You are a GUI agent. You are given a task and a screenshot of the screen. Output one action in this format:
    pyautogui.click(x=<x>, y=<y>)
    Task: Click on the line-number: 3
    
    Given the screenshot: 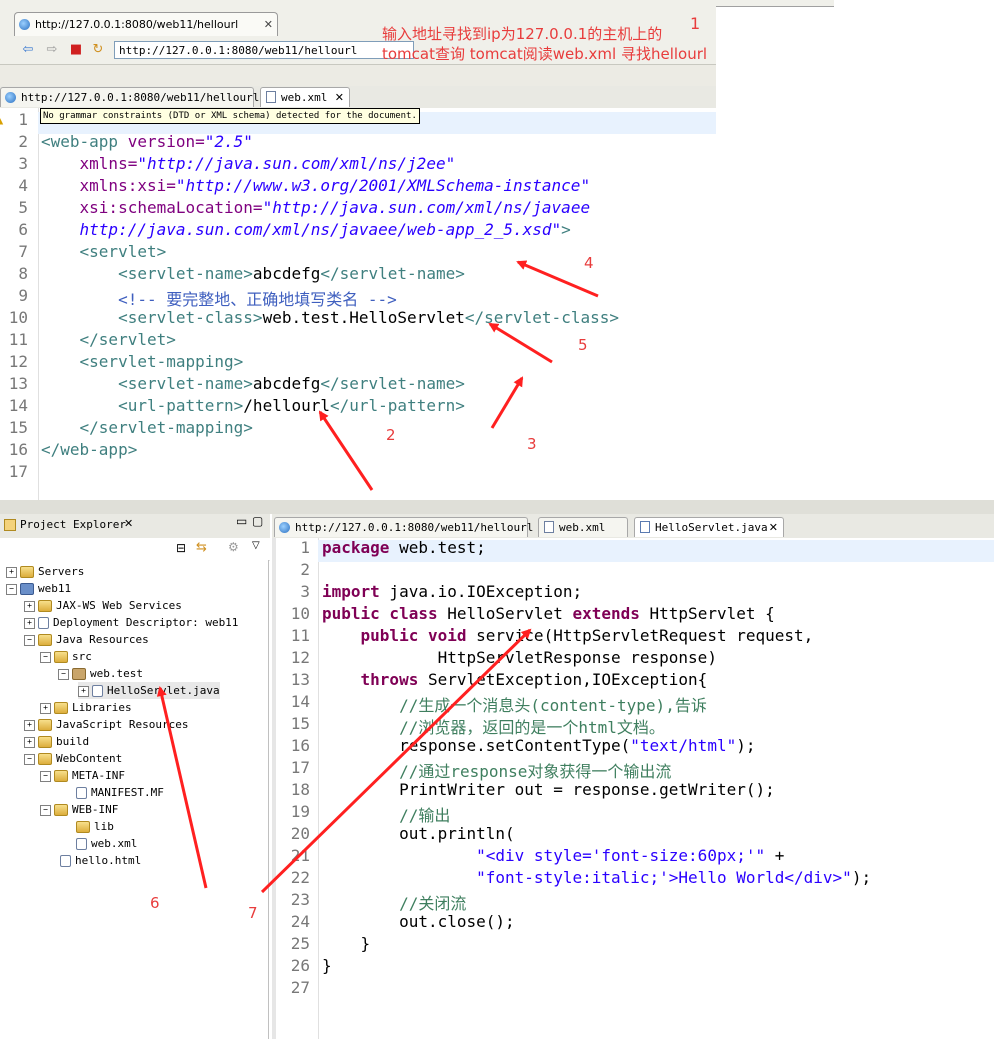 What is the action you would take?
    pyautogui.click(x=305, y=591)
    